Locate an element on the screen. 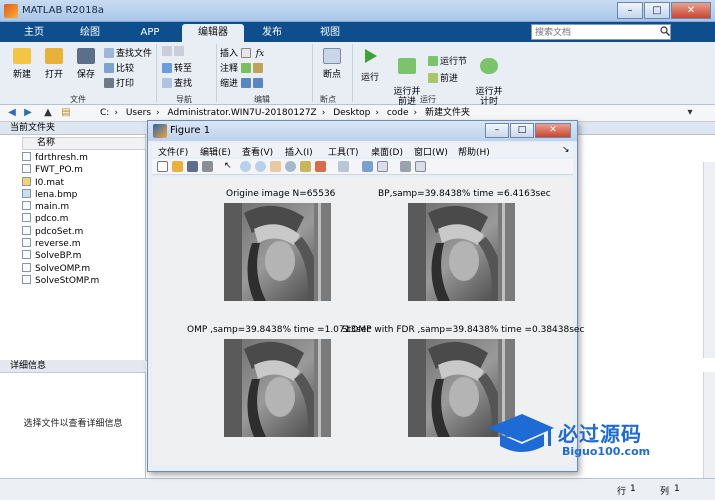  new-figure-icon is located at coordinates (162, 166).